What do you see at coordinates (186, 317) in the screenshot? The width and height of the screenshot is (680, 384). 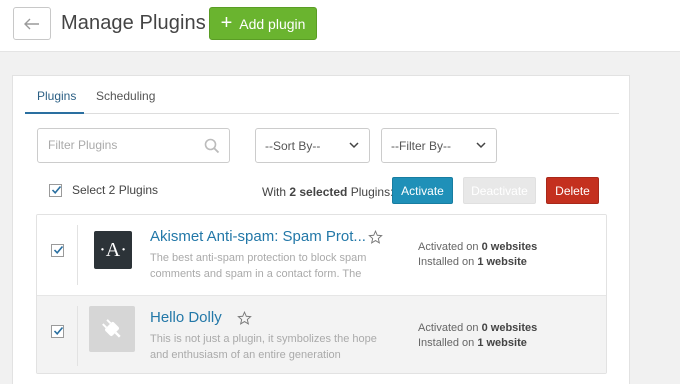 I see `plugin-name: Hello Dolly` at bounding box center [186, 317].